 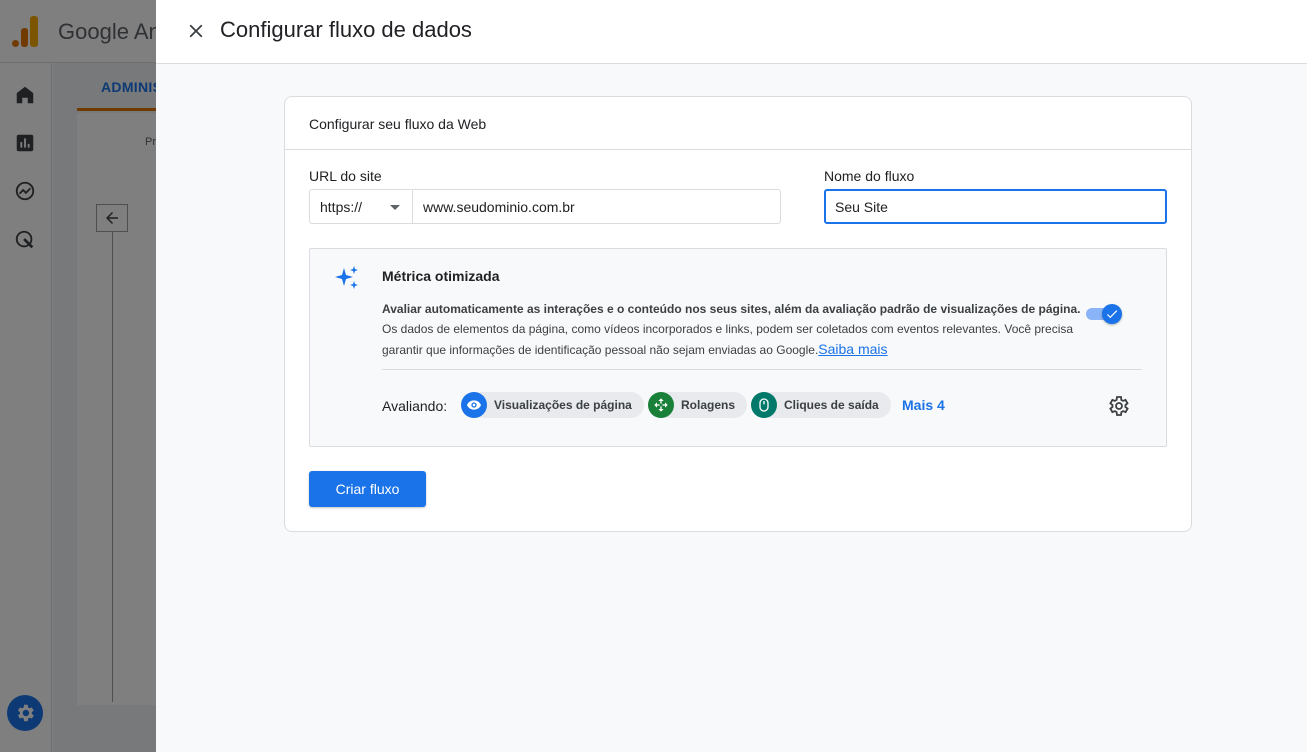 I want to click on enhanced-measurement-title: Métrica otimizada, so click(x=441, y=276).